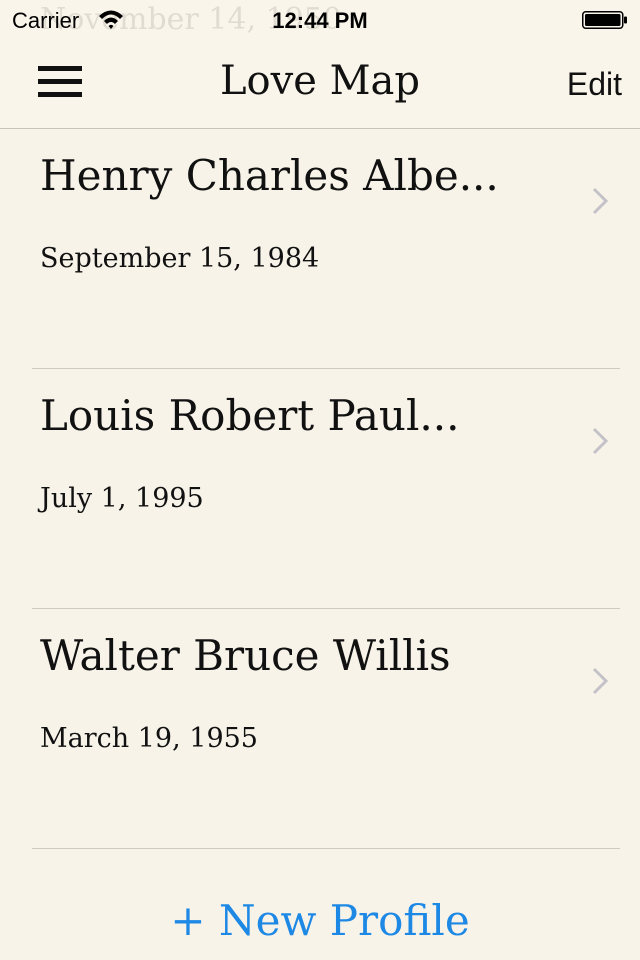 Image resolution: width=640 pixels, height=960 pixels. I want to click on clock: 12:44 PM, so click(320, 20).